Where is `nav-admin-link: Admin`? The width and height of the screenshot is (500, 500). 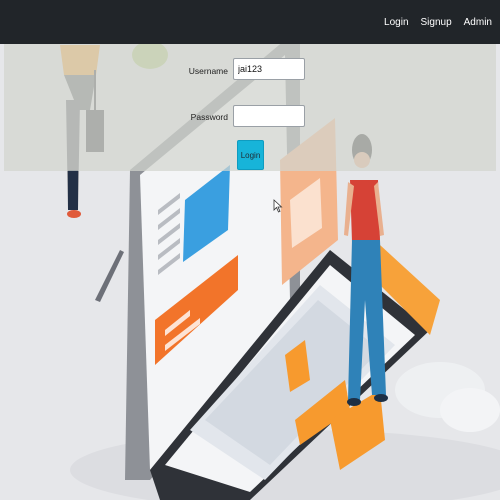
nav-admin-link: Admin is located at coordinates (478, 22).